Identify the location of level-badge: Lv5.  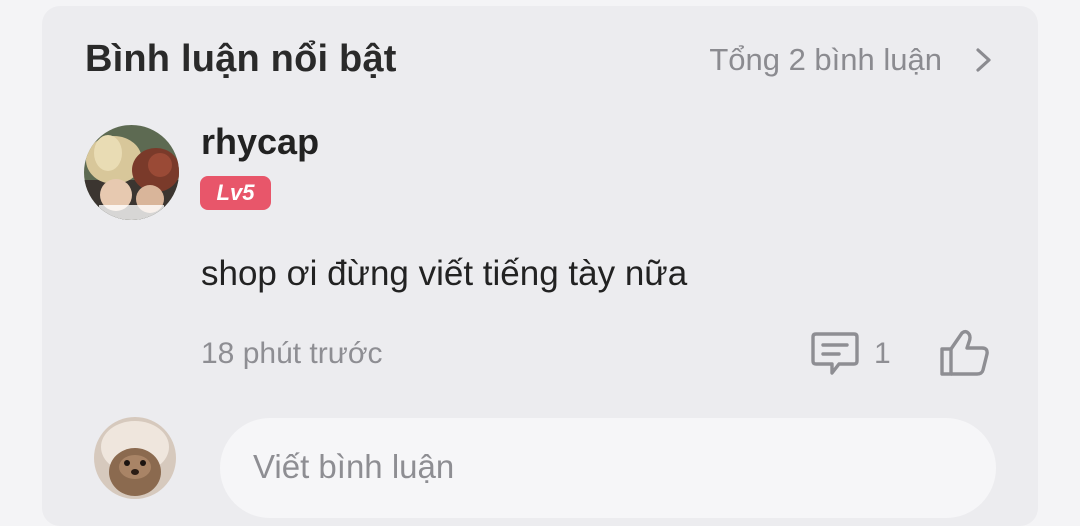
(235, 193).